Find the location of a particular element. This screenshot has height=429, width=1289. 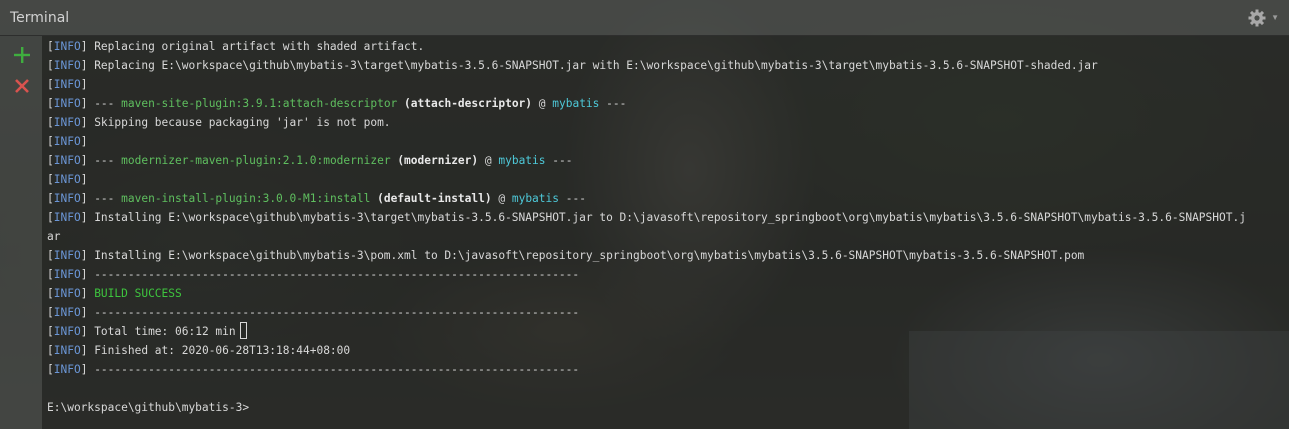

chevron-down-icon: ▼ is located at coordinates (1275, 17).